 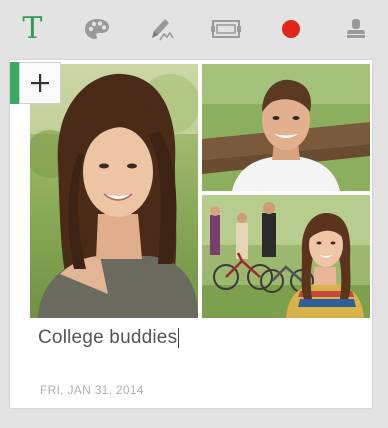 What do you see at coordinates (179, 338) in the screenshot?
I see `text-cursor` at bounding box center [179, 338].